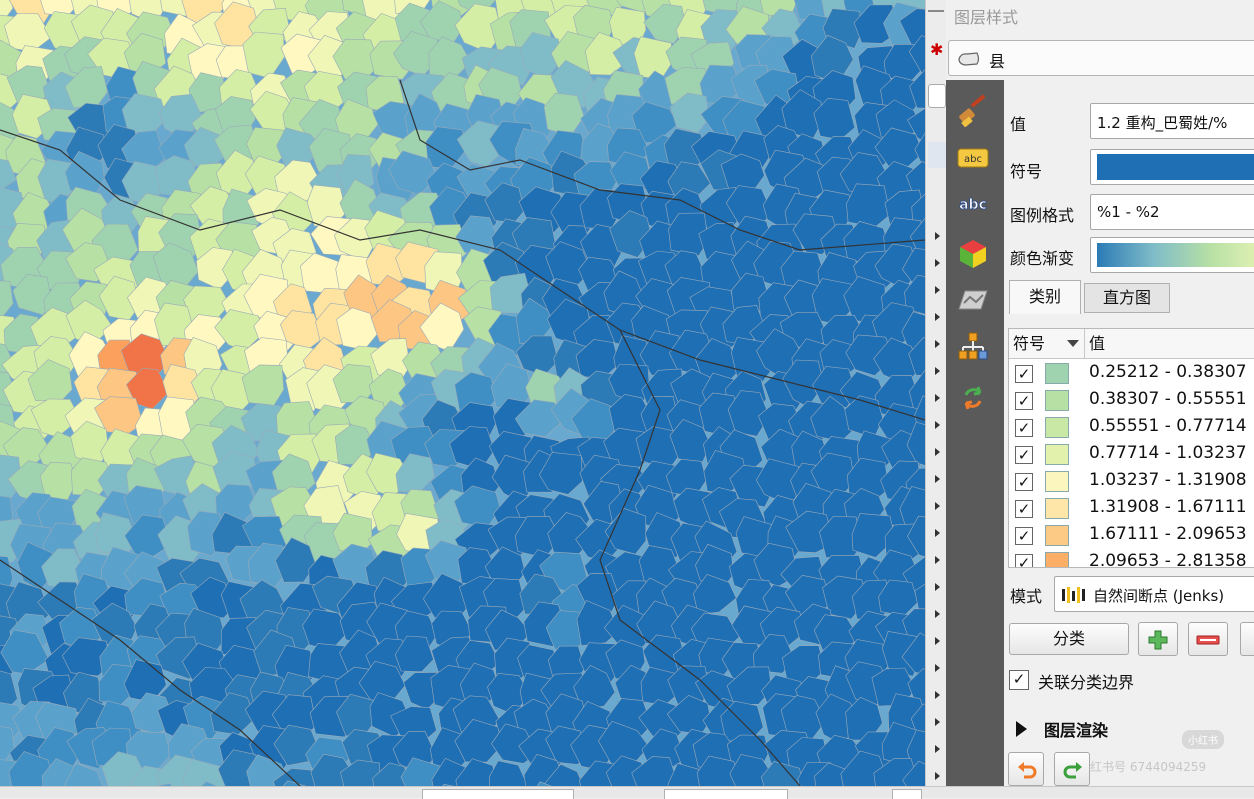  Describe the element at coordinates (1026, 769) in the screenshot. I see `undo-button` at that location.